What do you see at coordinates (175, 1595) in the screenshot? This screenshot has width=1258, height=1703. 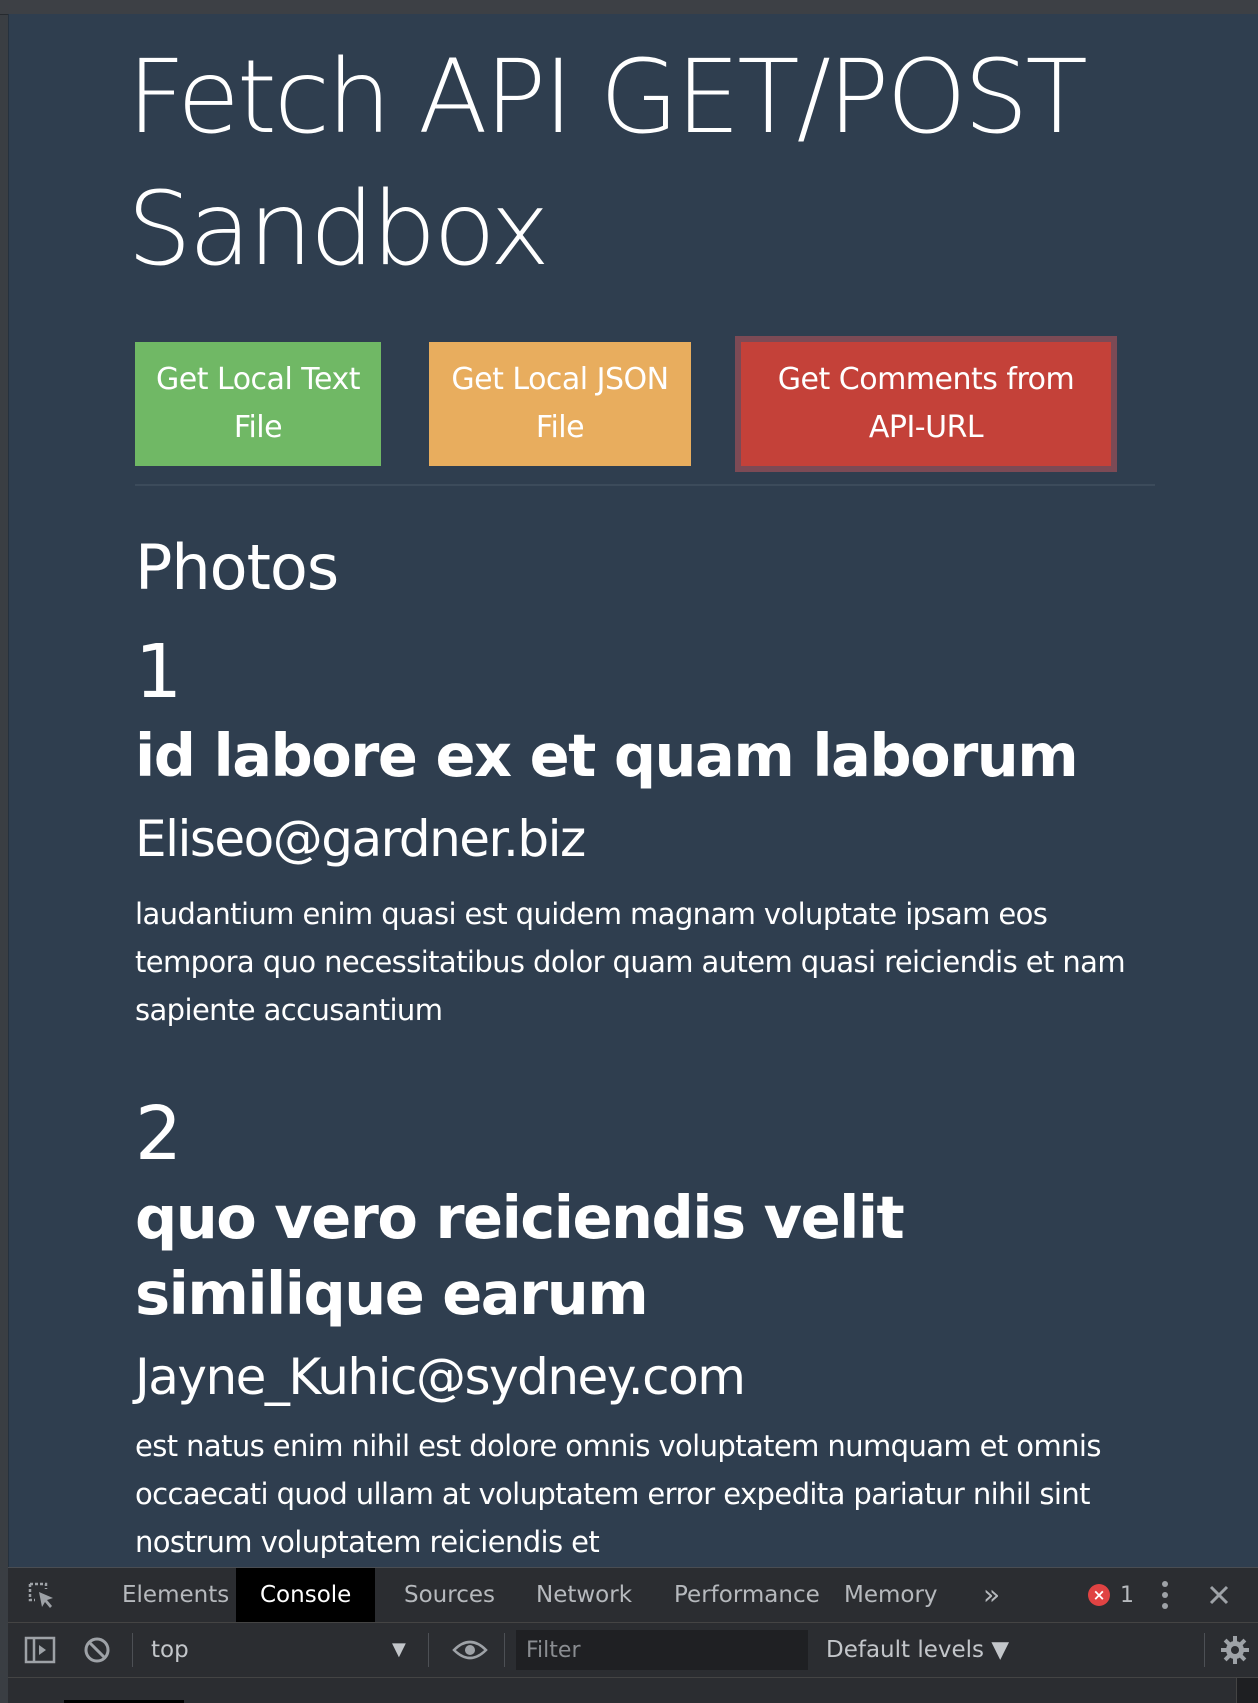 I see `tab-elements: Elements` at bounding box center [175, 1595].